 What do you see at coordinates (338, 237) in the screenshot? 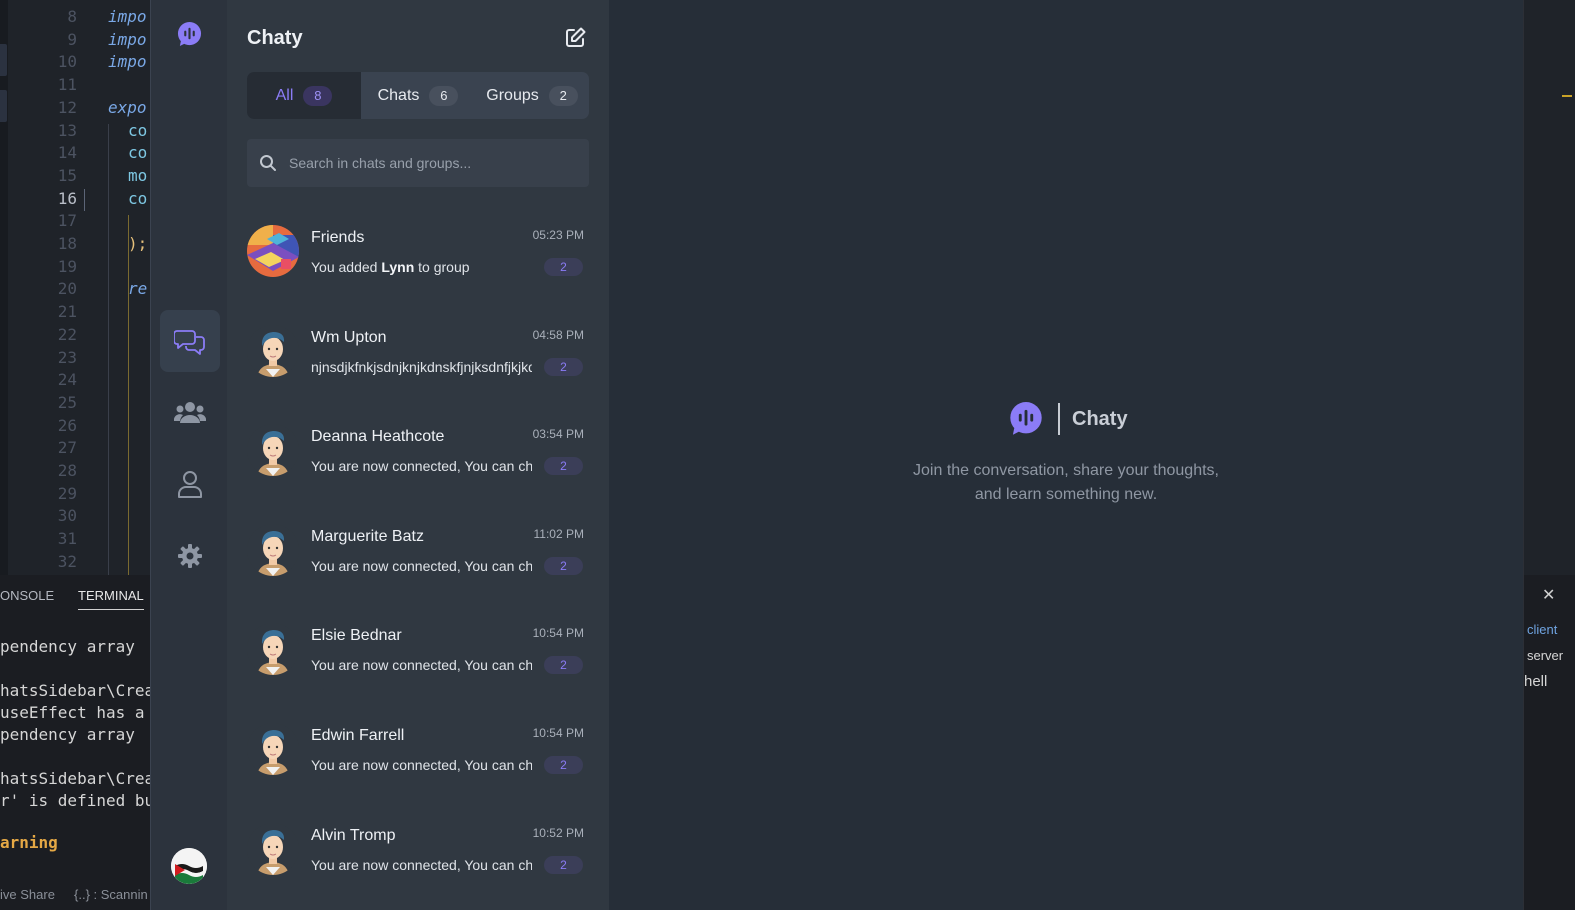
I see `chat-name: Friends` at bounding box center [338, 237].